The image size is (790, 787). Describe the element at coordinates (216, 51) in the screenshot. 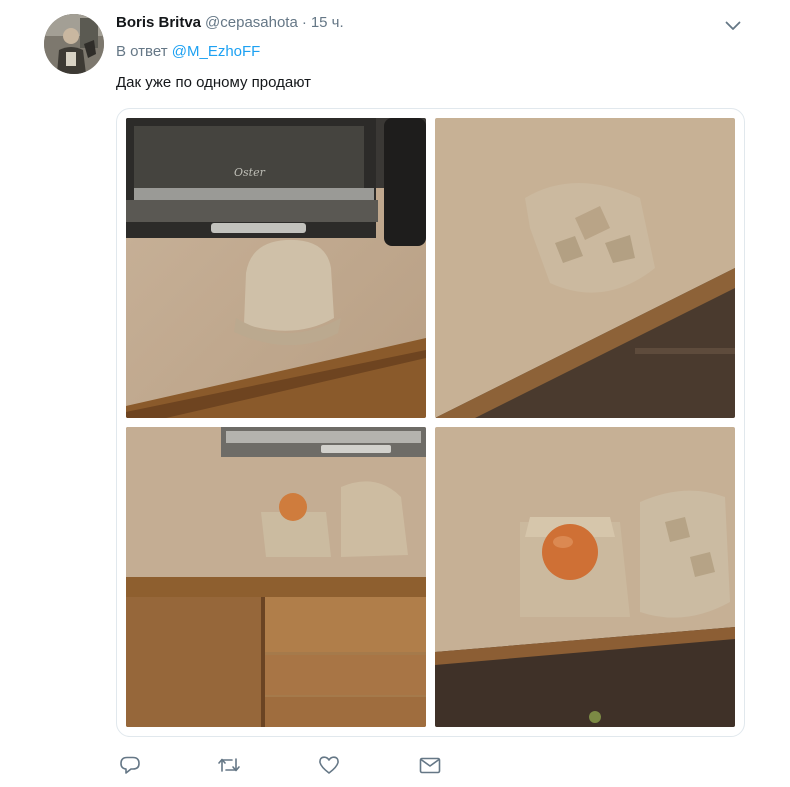

I see `reply-mention-link: @M_EzhoFF` at that location.